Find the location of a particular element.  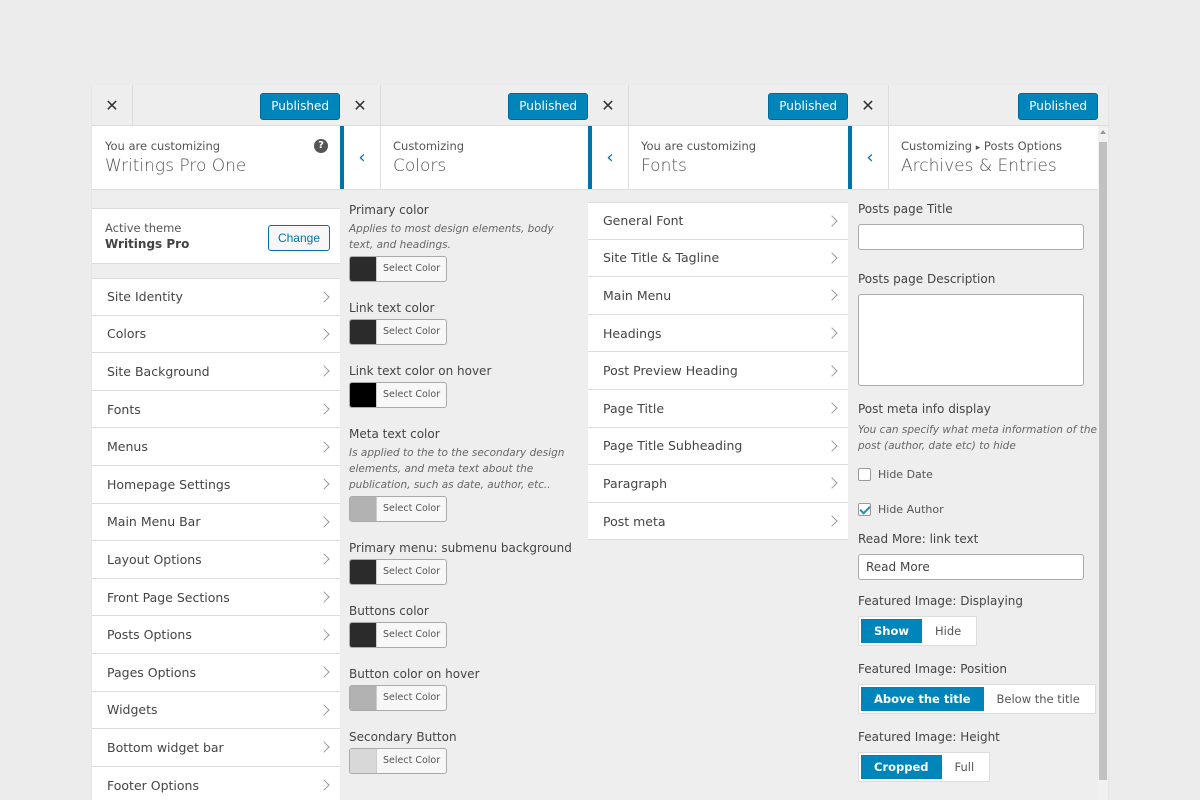

nav-item-homepage-settings: Homepage Settings is located at coordinates (216, 484).